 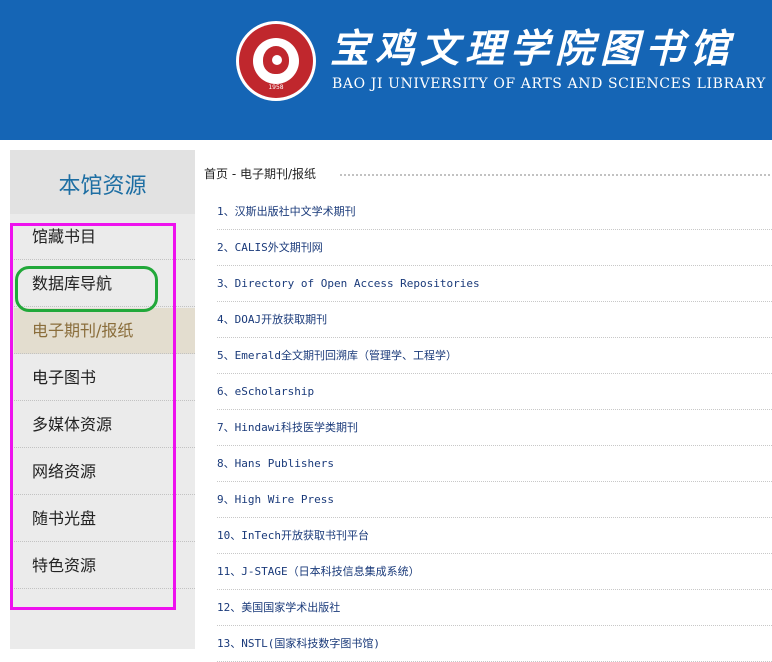 What do you see at coordinates (494, 464) in the screenshot?
I see `list-item: 8、Hans Publishers` at bounding box center [494, 464].